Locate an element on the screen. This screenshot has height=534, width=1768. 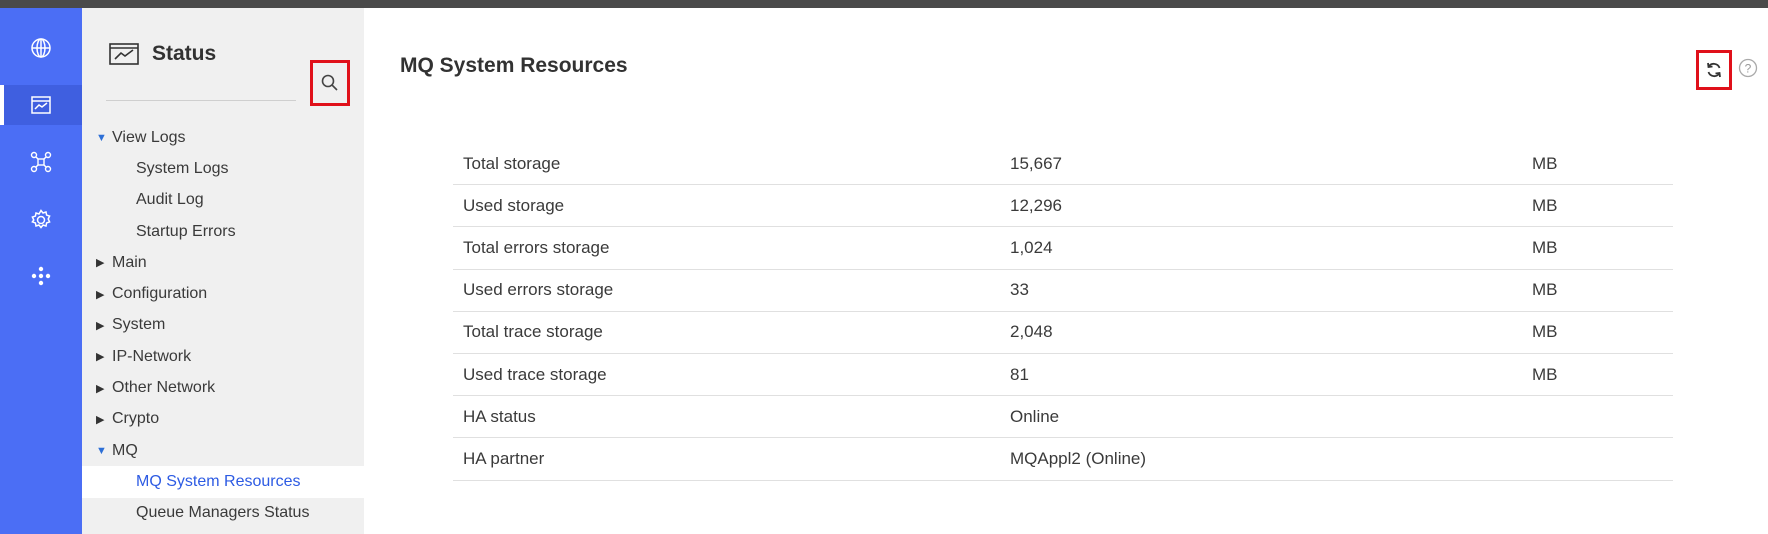
nav-item-system-logs: System Logs is located at coordinates (223, 168).